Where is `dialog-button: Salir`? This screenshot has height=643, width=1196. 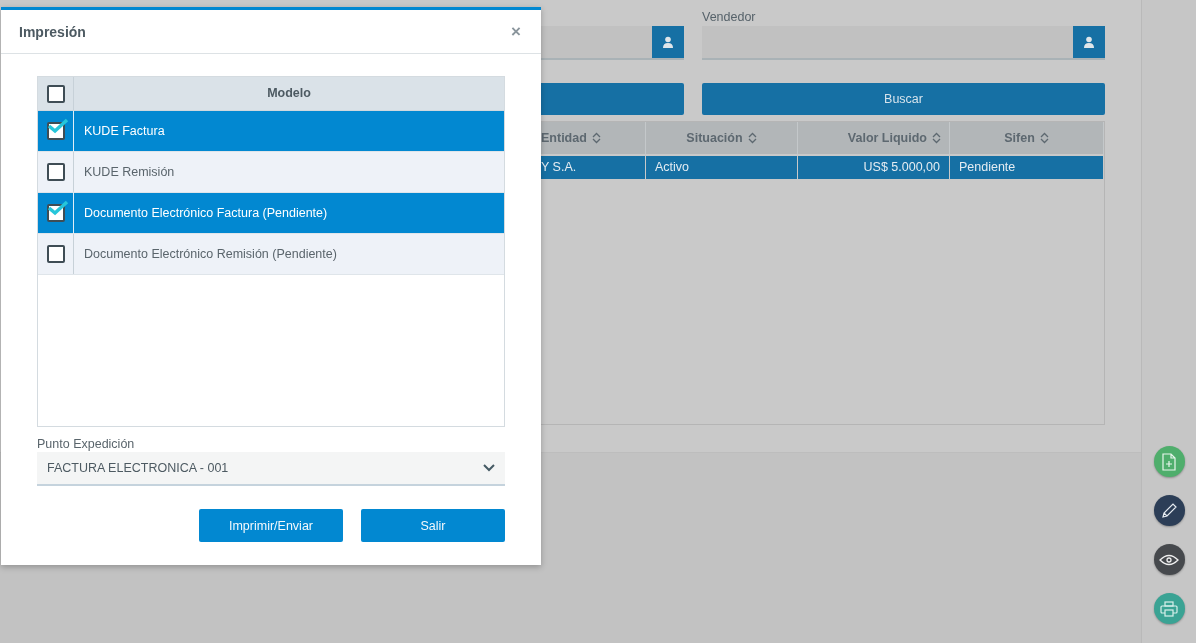 dialog-button: Salir is located at coordinates (433, 525).